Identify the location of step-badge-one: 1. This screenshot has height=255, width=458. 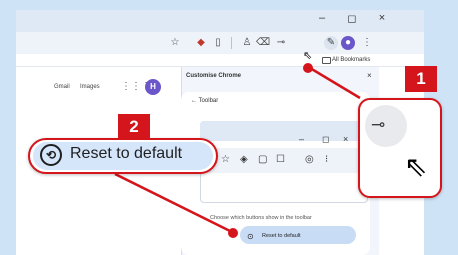
(421, 79).